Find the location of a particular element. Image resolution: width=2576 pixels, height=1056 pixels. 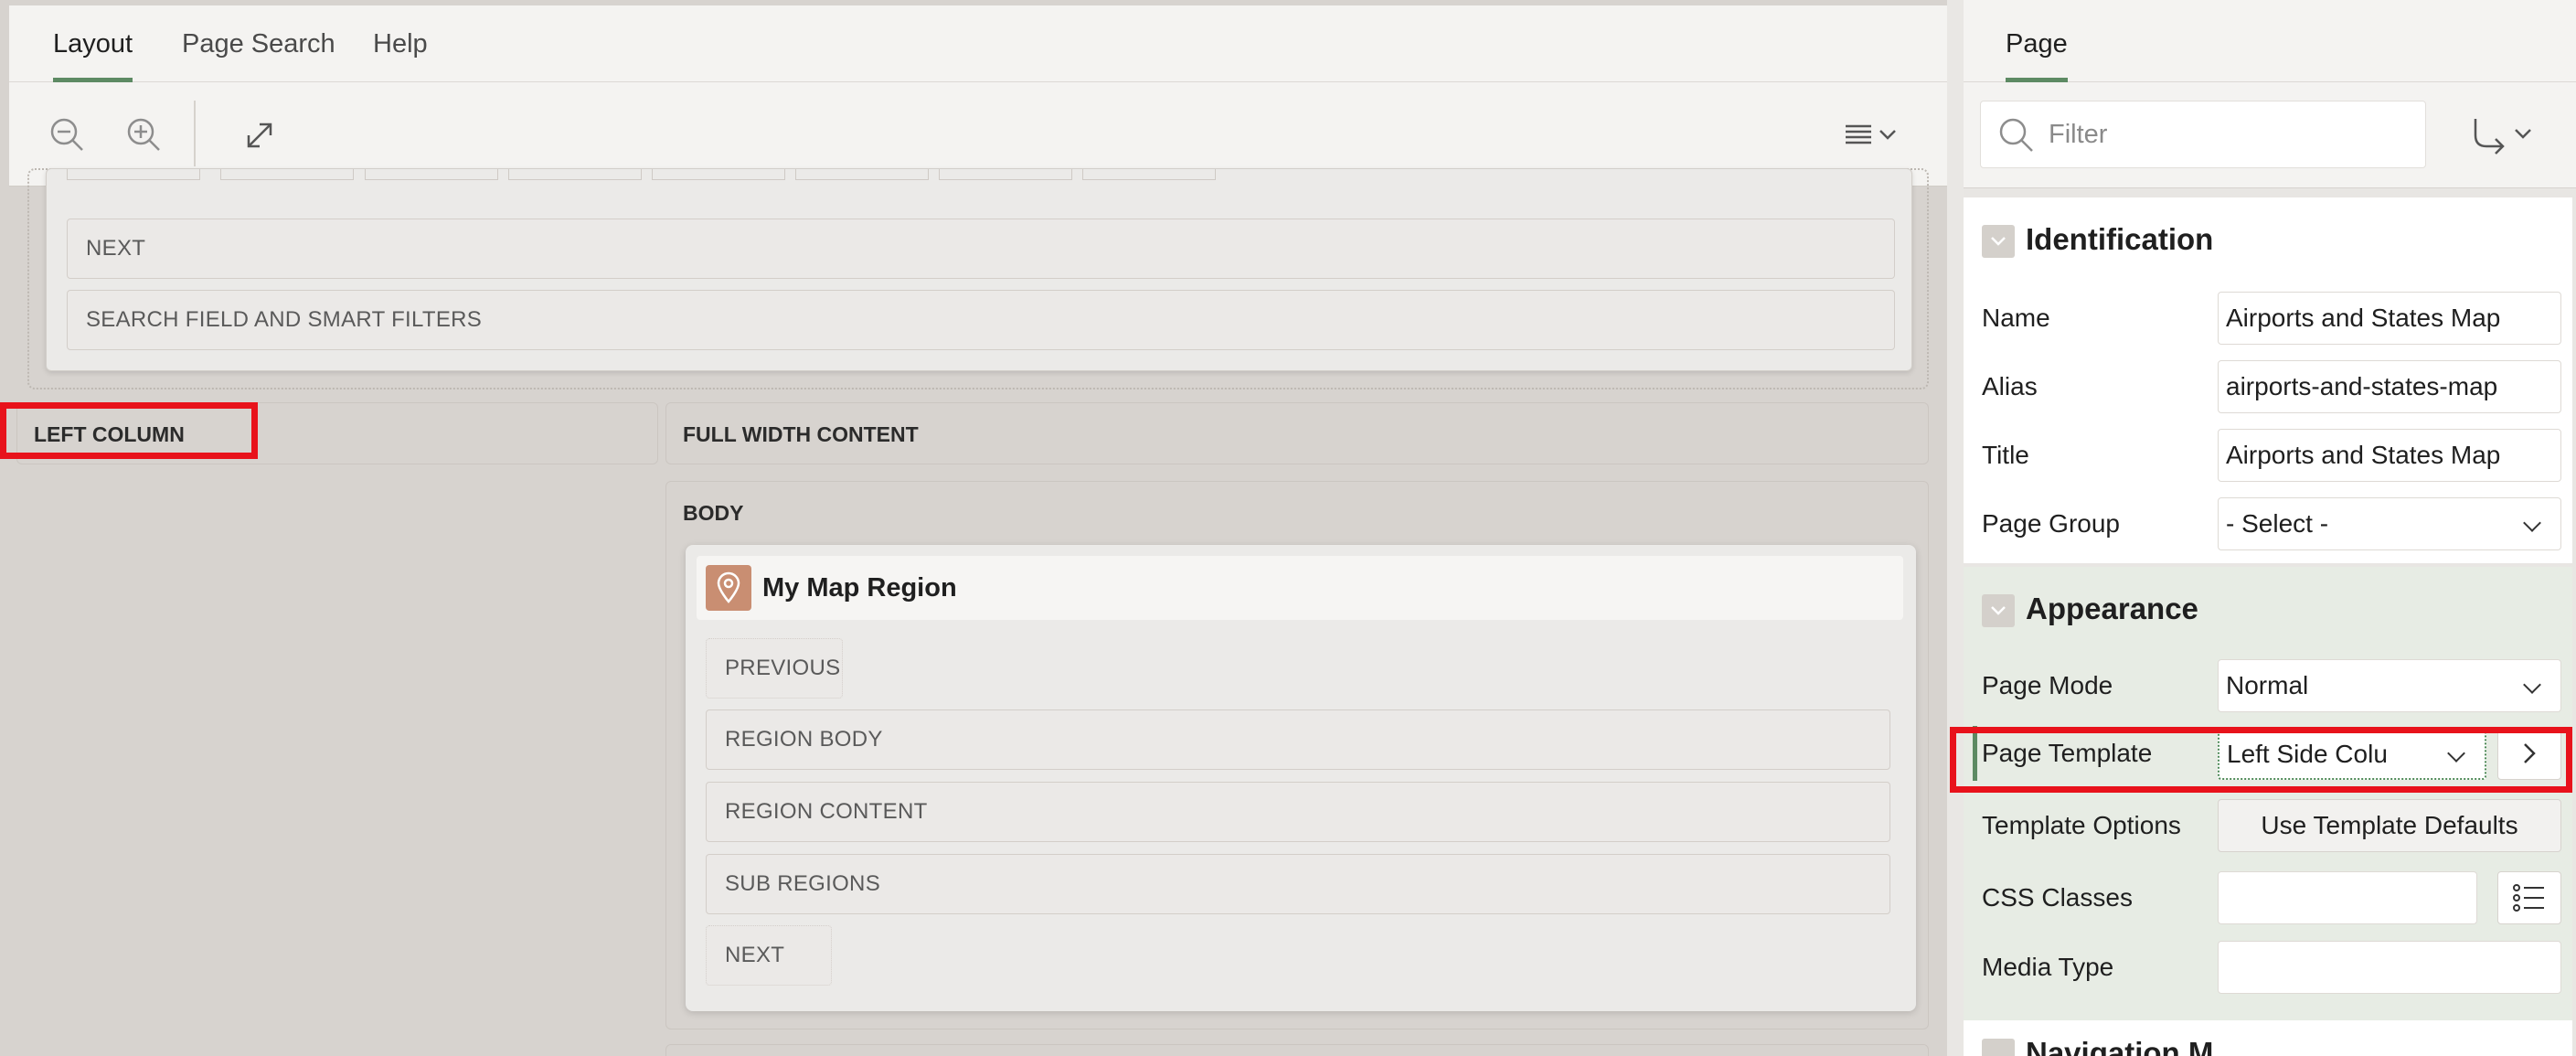

expand-icon is located at coordinates (259, 135).